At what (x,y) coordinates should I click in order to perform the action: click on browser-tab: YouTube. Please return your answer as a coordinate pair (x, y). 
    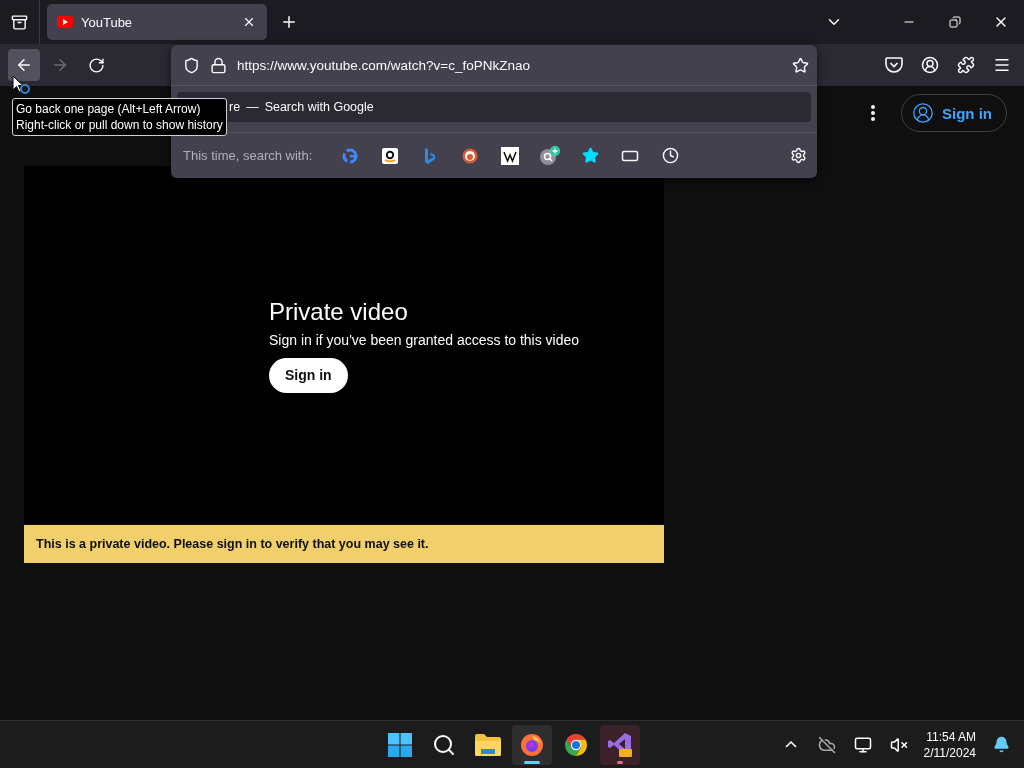
    Looking at the image, I should click on (157, 22).